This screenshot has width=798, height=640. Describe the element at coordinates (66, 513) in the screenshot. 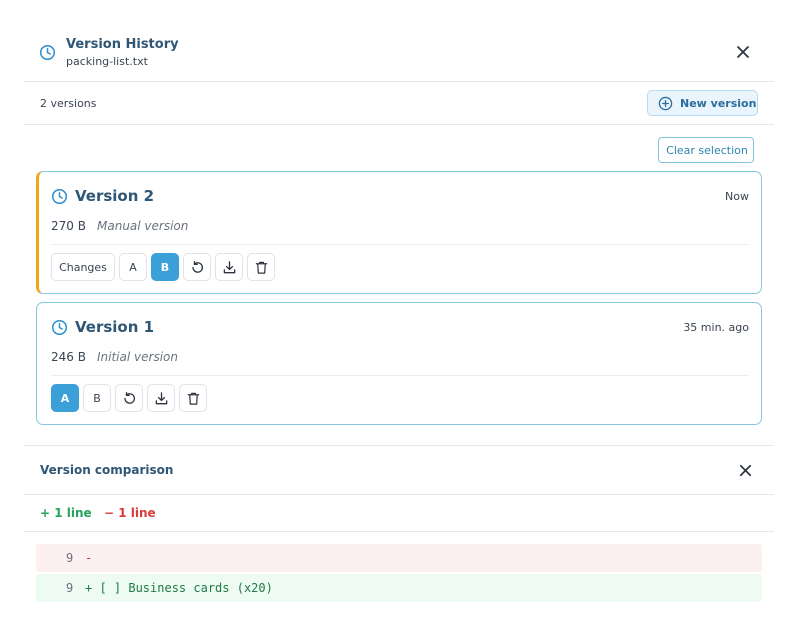

I see `added-count: + 1 line` at that location.